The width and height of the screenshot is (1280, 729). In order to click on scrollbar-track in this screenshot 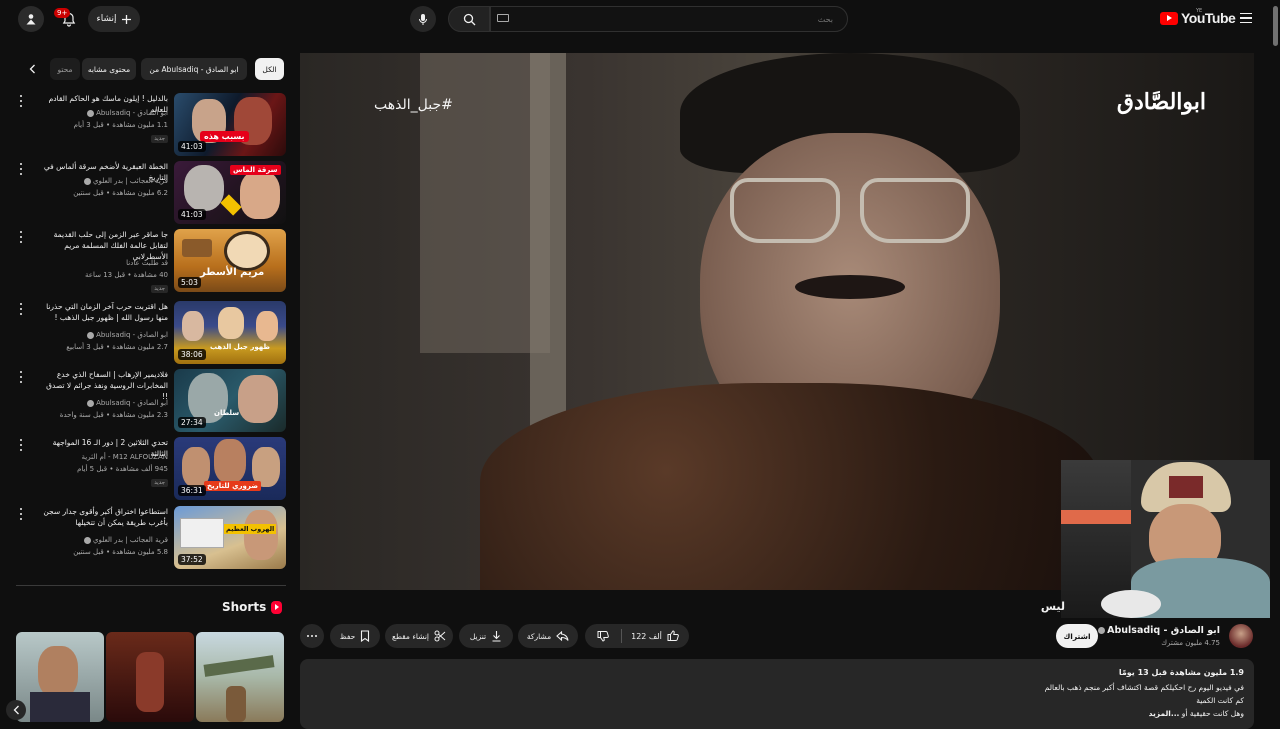, I will do `click(1275, 360)`.